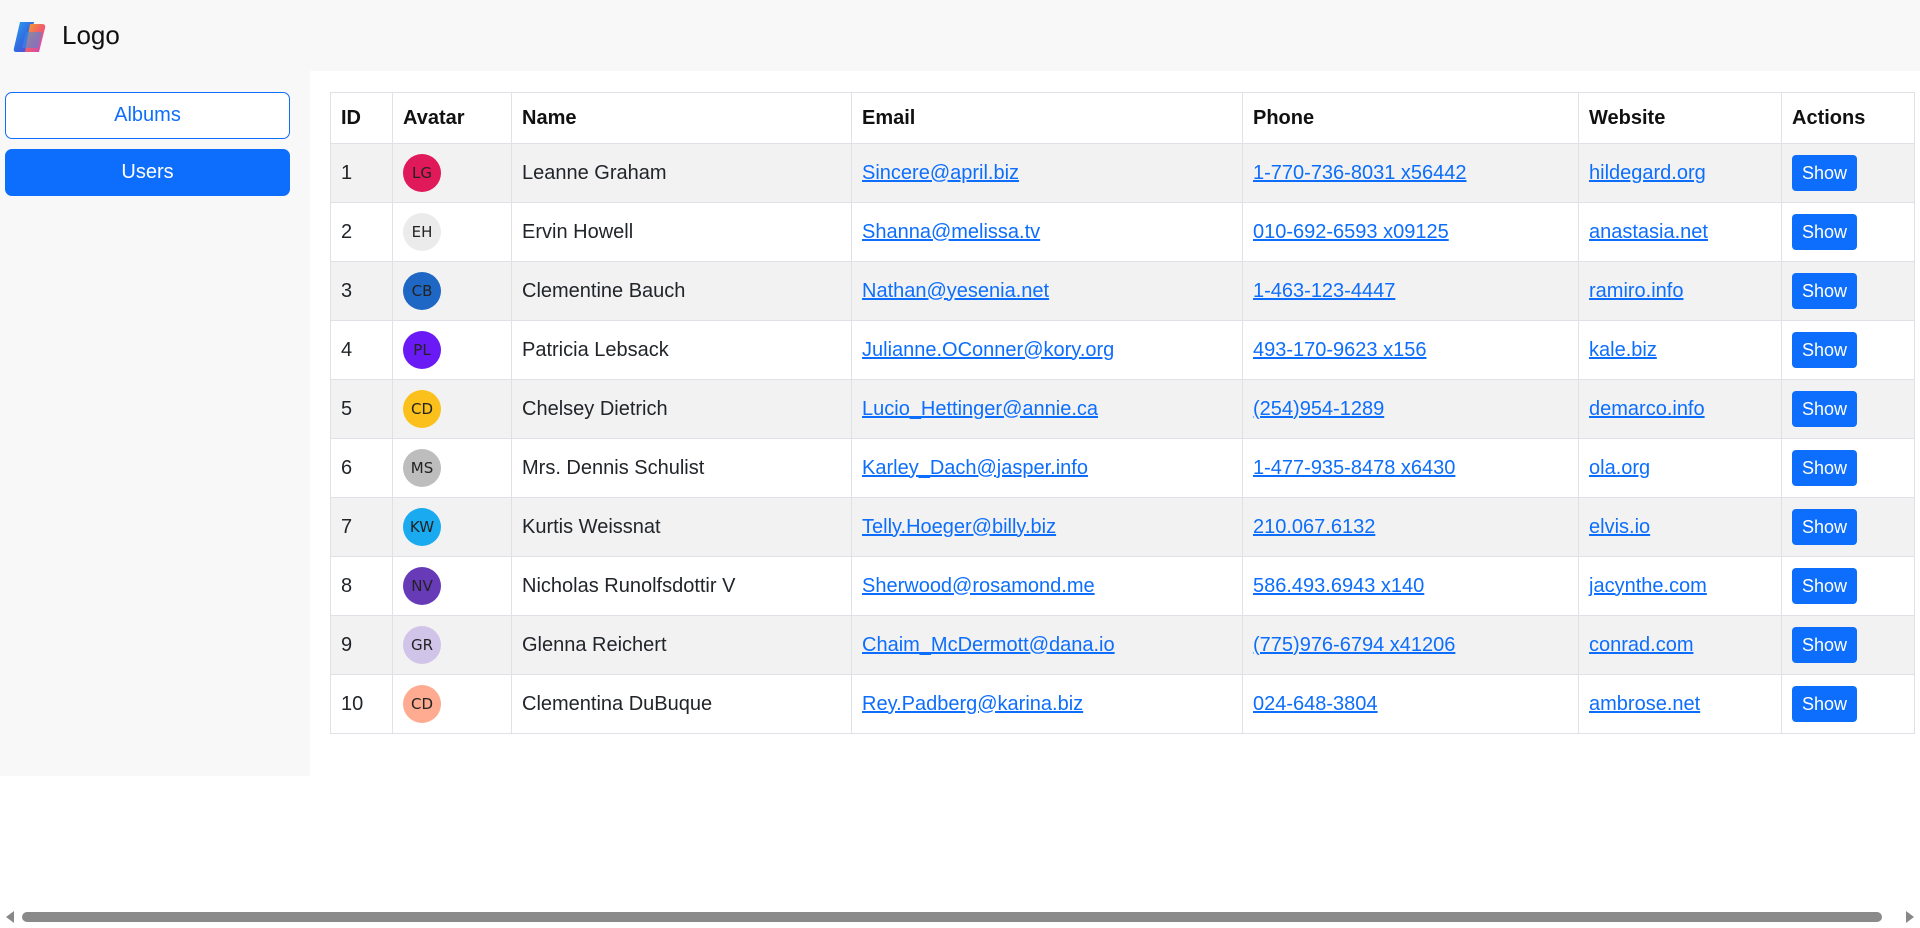 The image size is (1920, 928). Describe the element at coordinates (1354, 468) in the screenshot. I see `phone-link: 1-477-935-8478 x6430` at that location.